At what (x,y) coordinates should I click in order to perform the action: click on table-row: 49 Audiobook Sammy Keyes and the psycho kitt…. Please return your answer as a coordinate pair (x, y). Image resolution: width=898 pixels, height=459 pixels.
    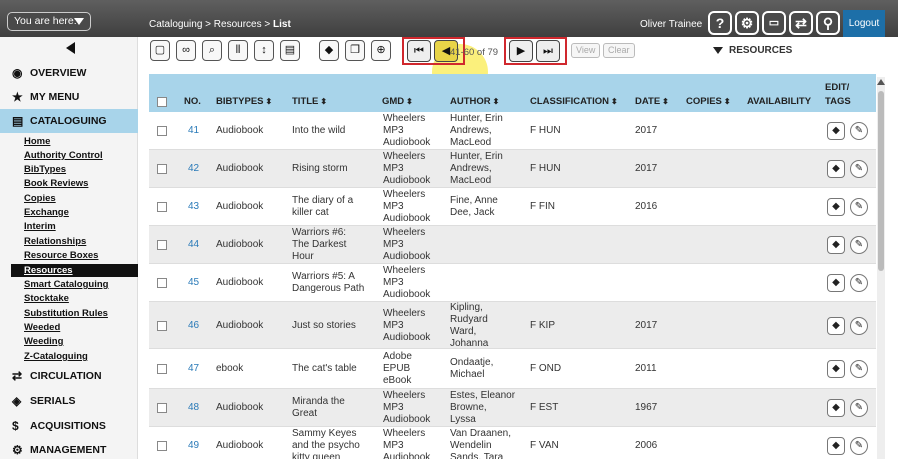
    Looking at the image, I should click on (512, 443).